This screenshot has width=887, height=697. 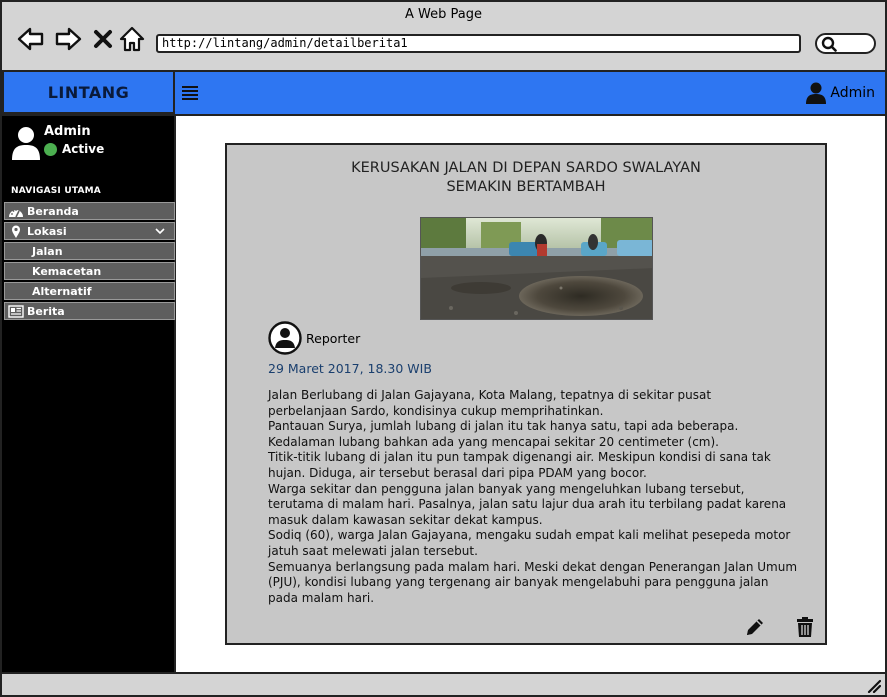 I want to click on sidebar-item-label: Lokasi, so click(x=47, y=231).